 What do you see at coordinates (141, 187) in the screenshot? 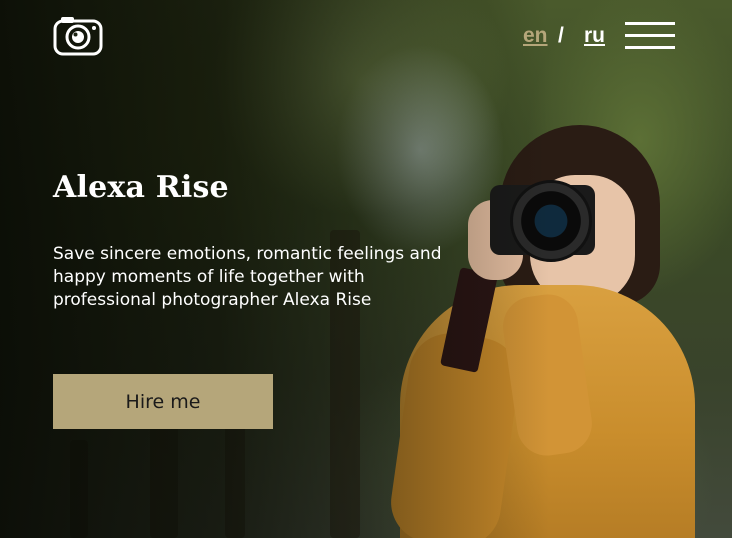
I see `hero-title: Alexa Rise` at bounding box center [141, 187].